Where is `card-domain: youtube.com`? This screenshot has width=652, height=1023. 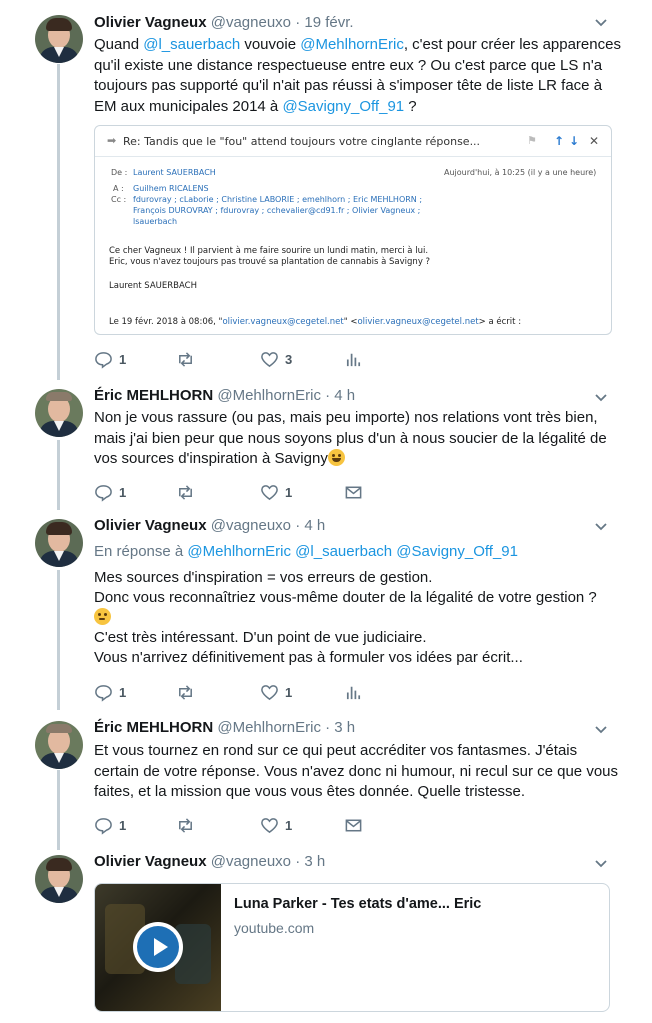 card-domain: youtube.com is located at coordinates (274, 928).